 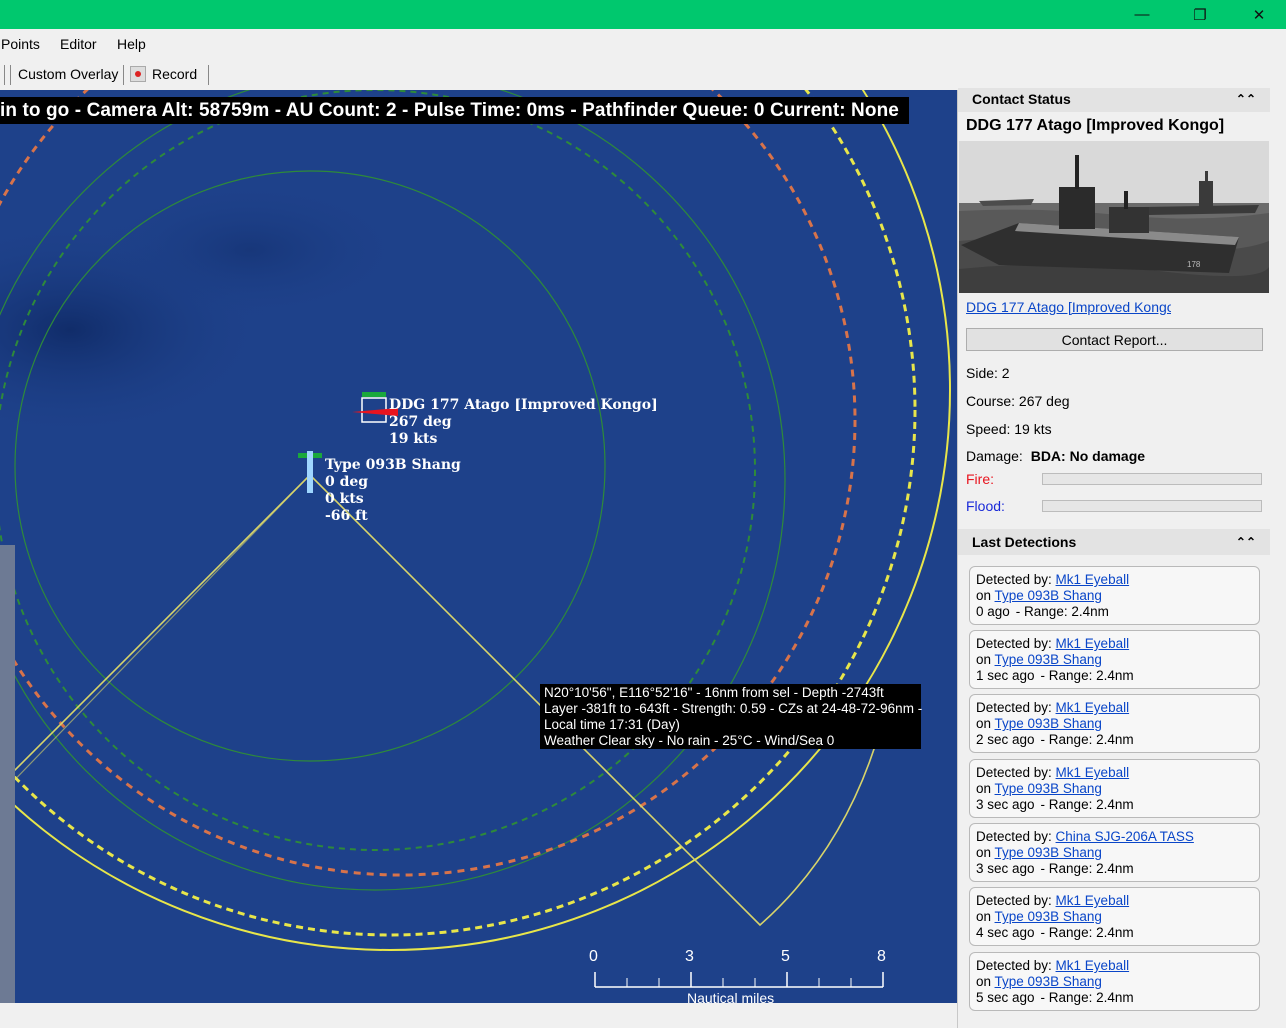 I want to click on contact-photo: 178, so click(x=1114, y=217).